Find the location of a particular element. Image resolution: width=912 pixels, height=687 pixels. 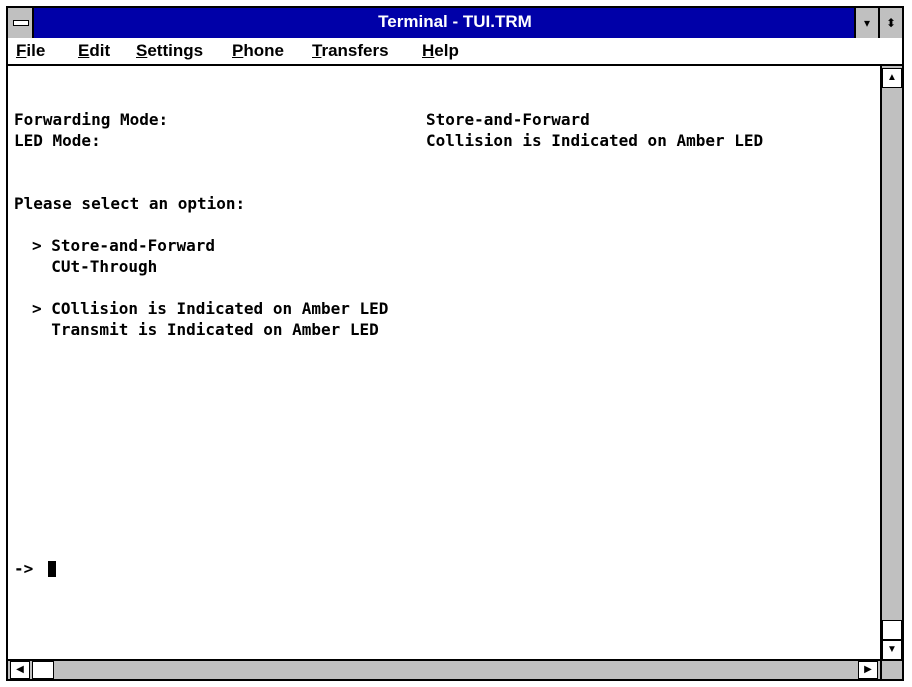

scroll-right-button: ▶ is located at coordinates (868, 670).